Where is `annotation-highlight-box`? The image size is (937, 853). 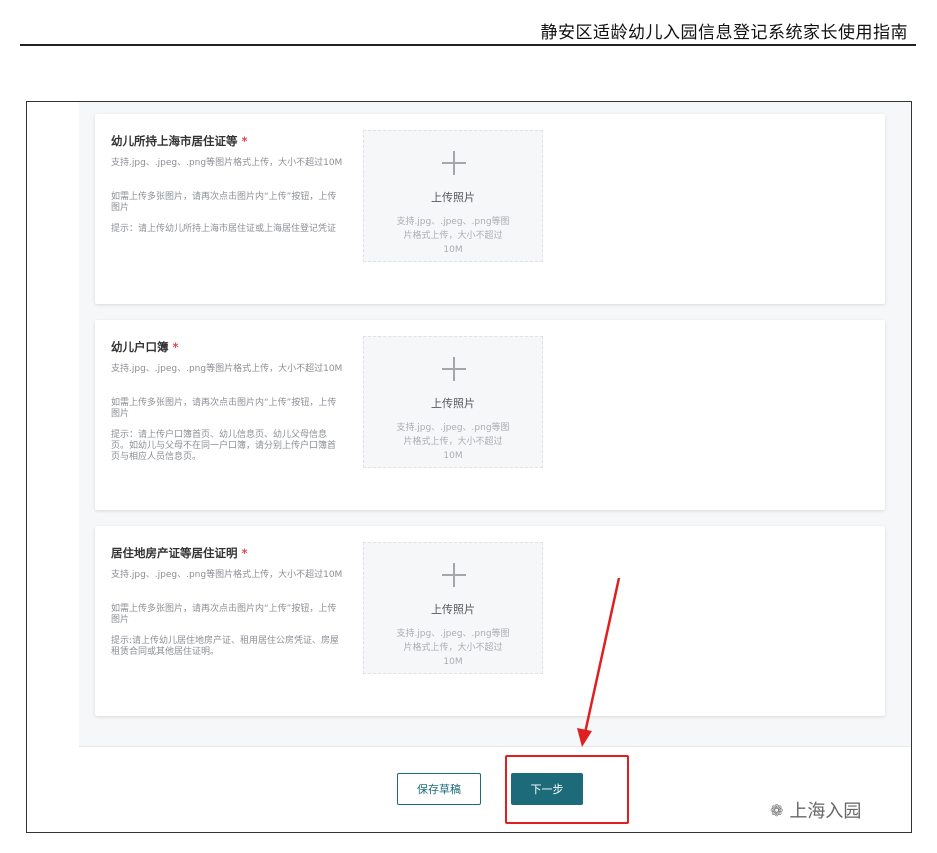
annotation-highlight-box is located at coordinates (567, 789).